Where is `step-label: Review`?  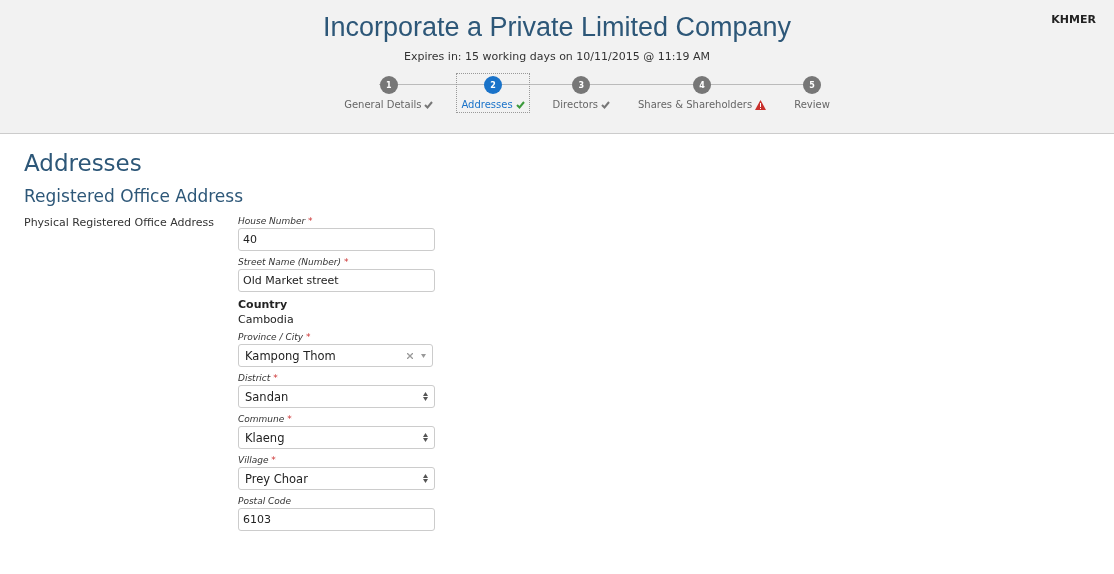 step-label: Review is located at coordinates (812, 104).